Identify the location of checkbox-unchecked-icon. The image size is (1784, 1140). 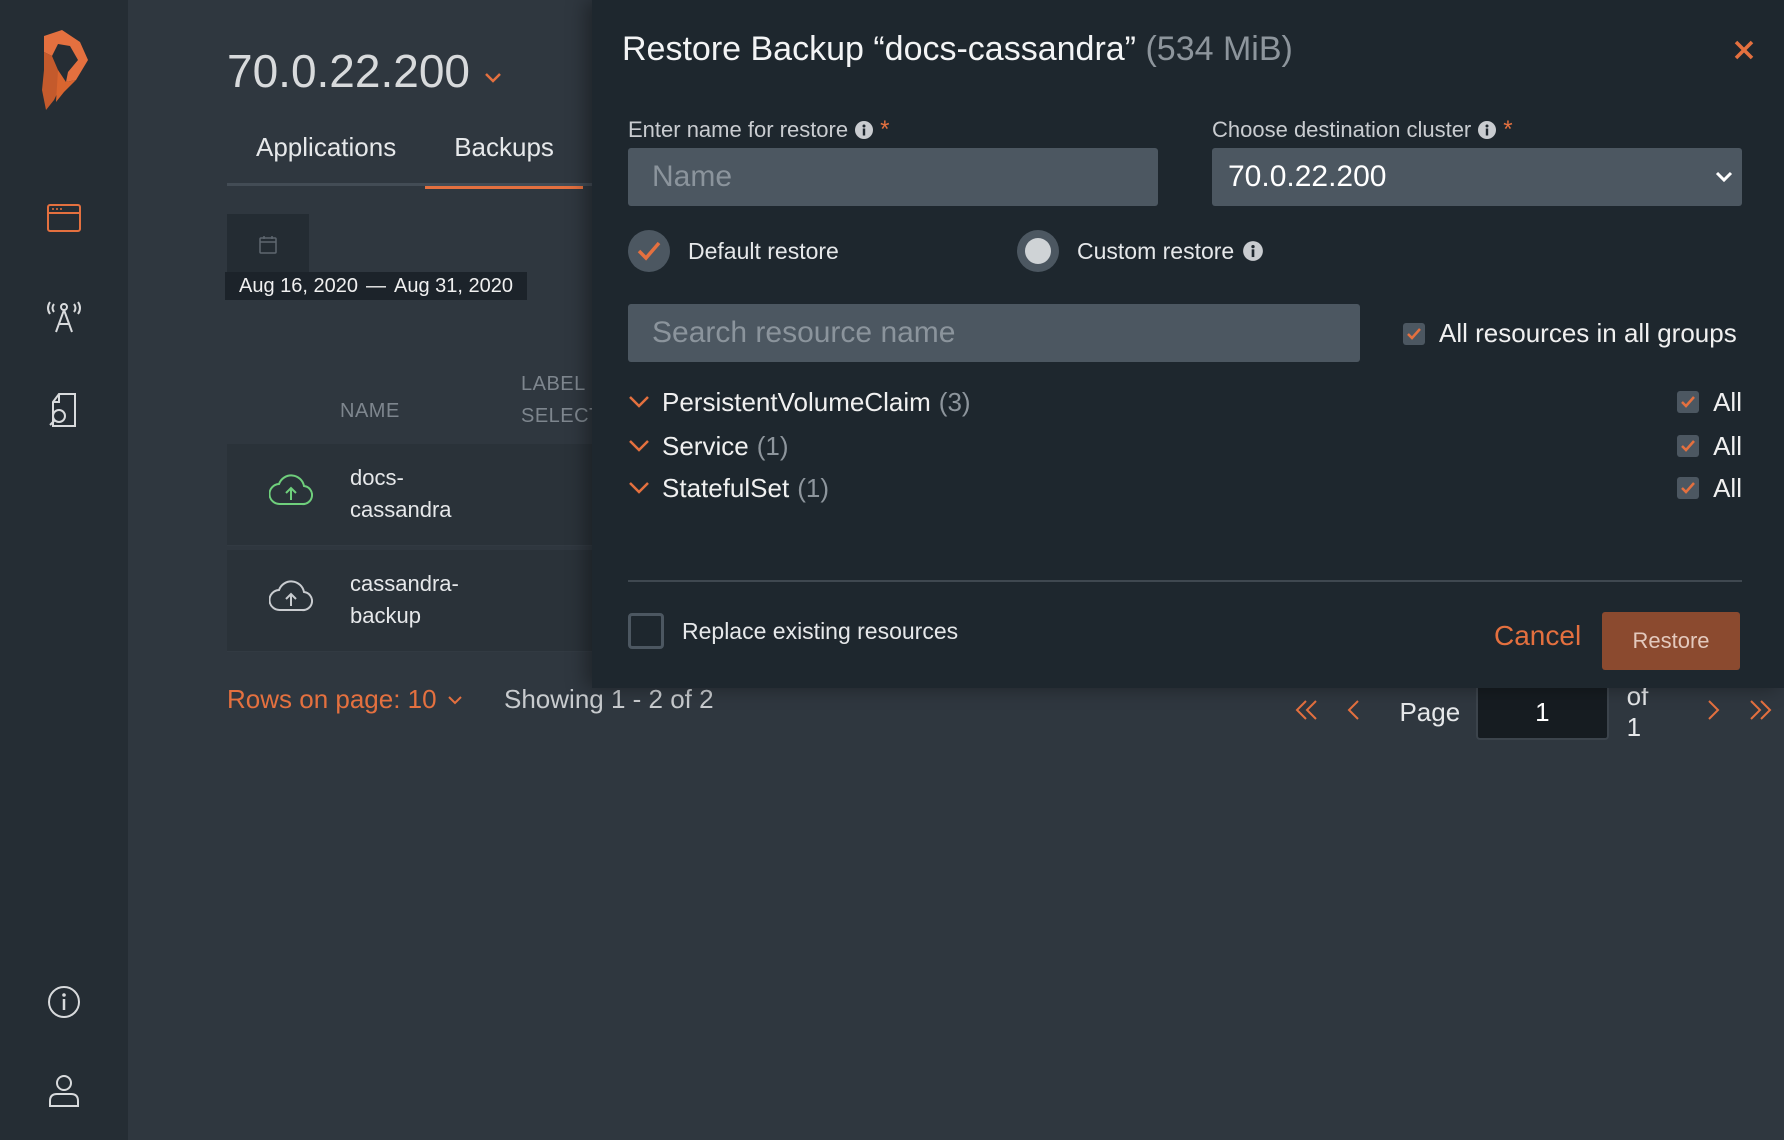
(646, 631).